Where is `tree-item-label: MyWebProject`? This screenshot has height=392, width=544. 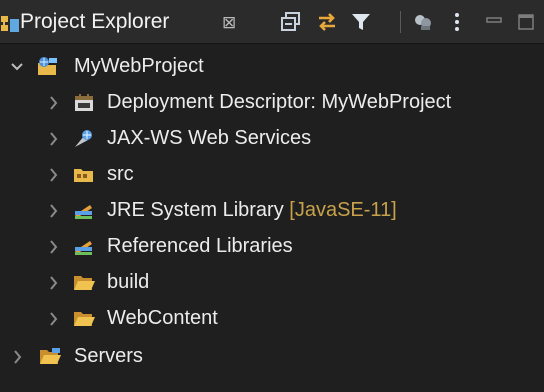 tree-item-label: MyWebProject is located at coordinates (139, 66).